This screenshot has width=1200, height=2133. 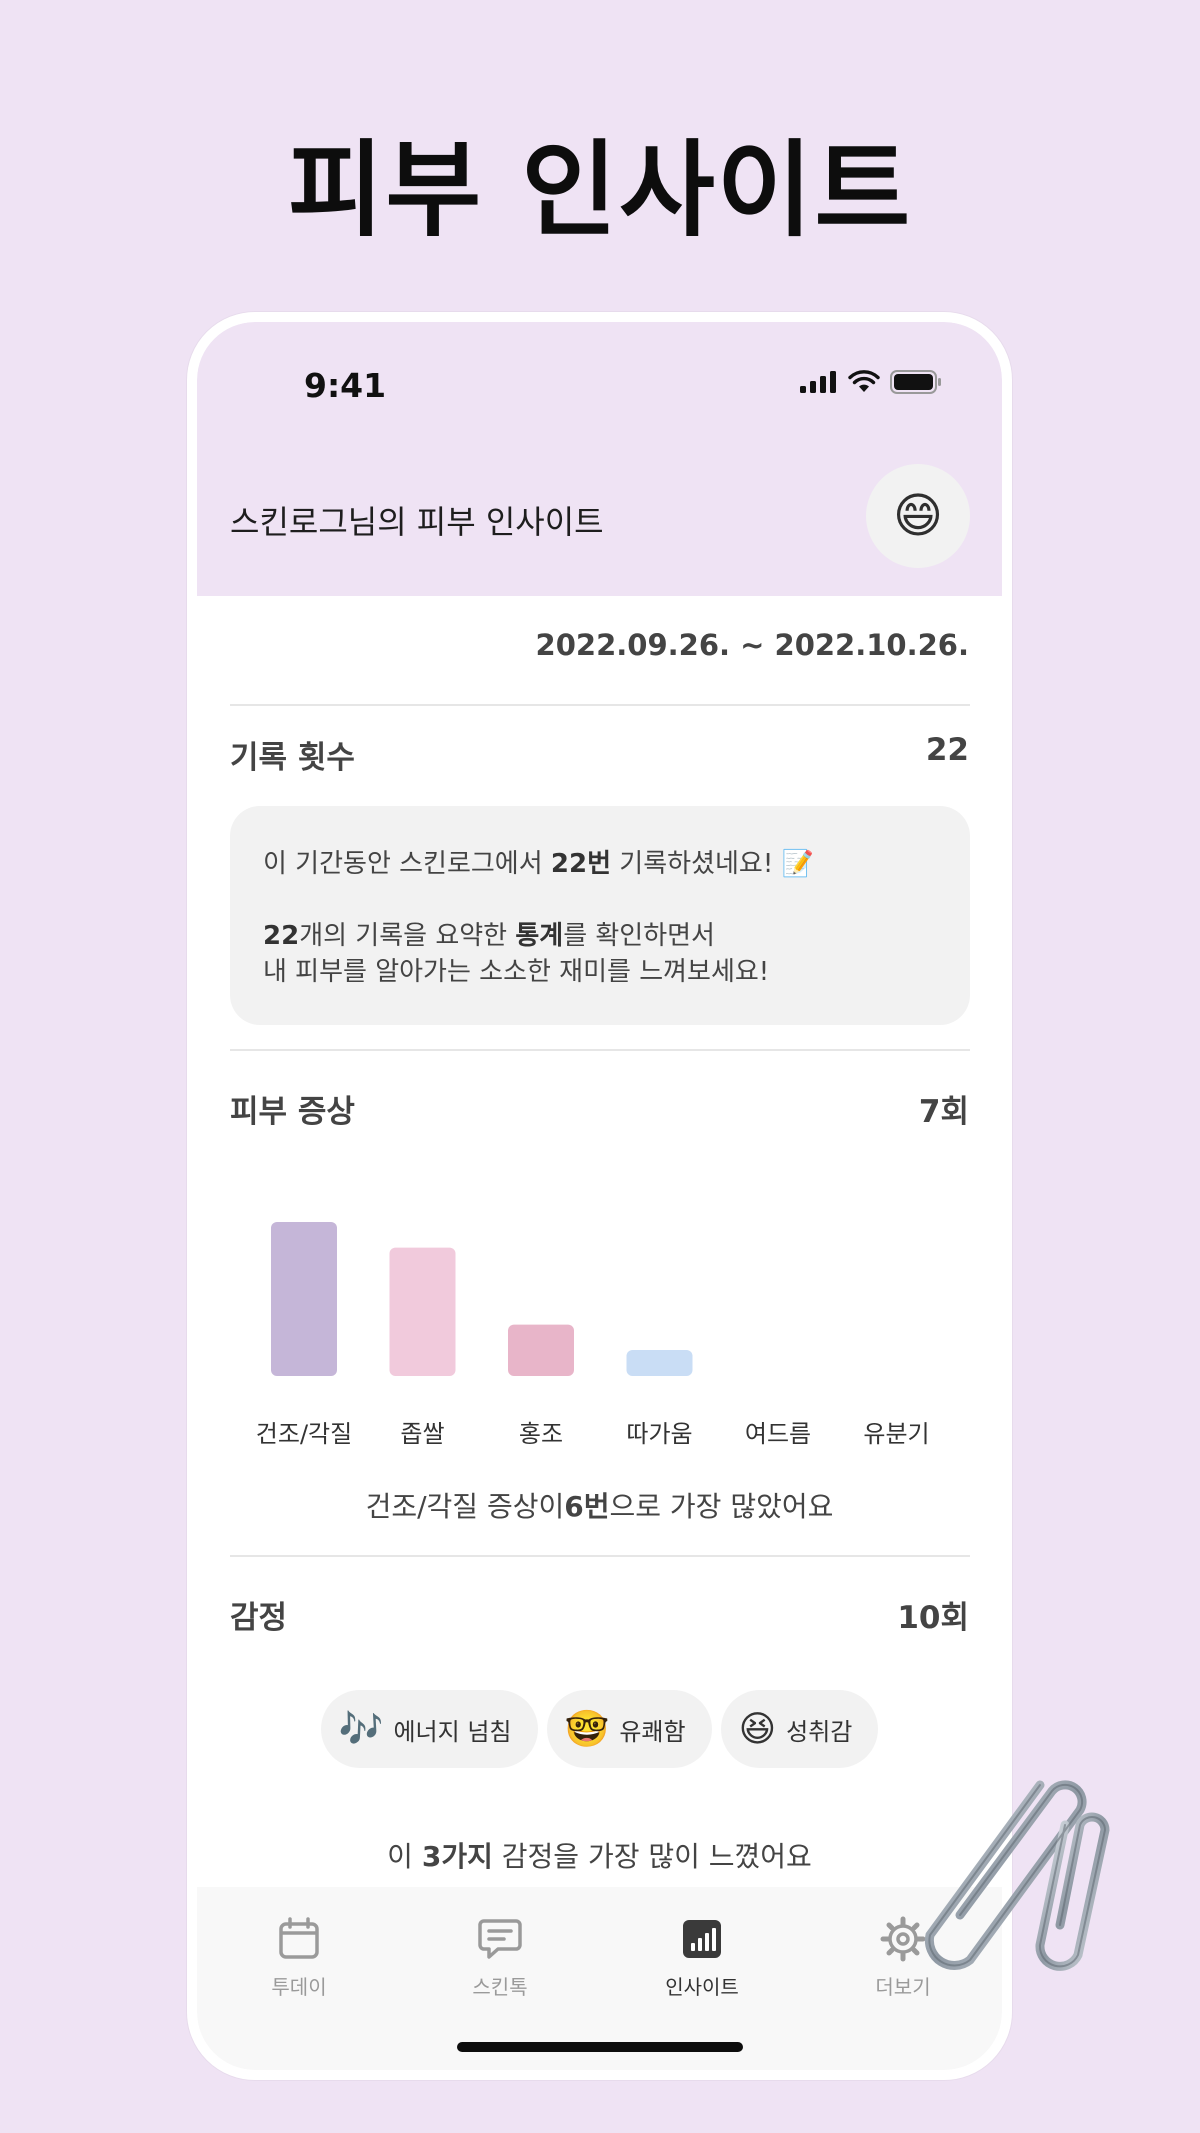 I want to click on caption-highlight: 3가지, so click(x=457, y=1856).